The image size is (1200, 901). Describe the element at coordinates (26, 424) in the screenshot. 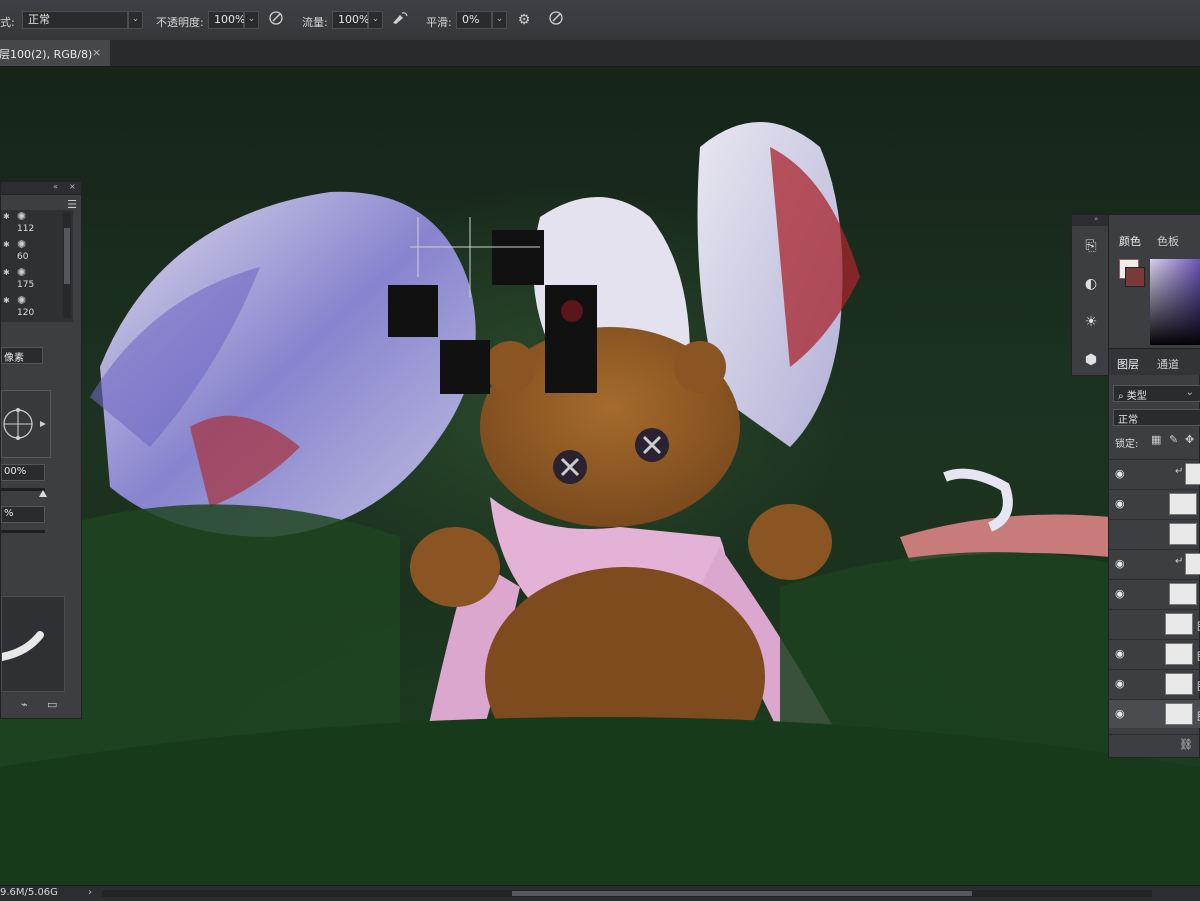

I see `brush-angle-widget` at that location.